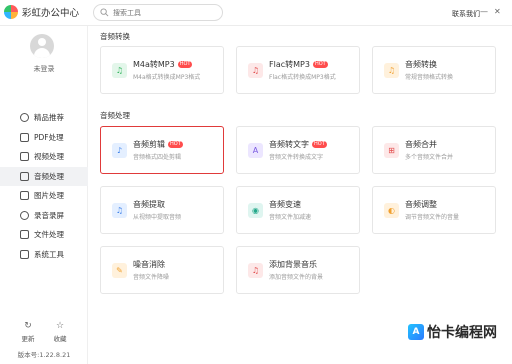  What do you see at coordinates (157, 217) in the screenshot?
I see `card-desc: 从视频中提取音频` at bounding box center [157, 217].